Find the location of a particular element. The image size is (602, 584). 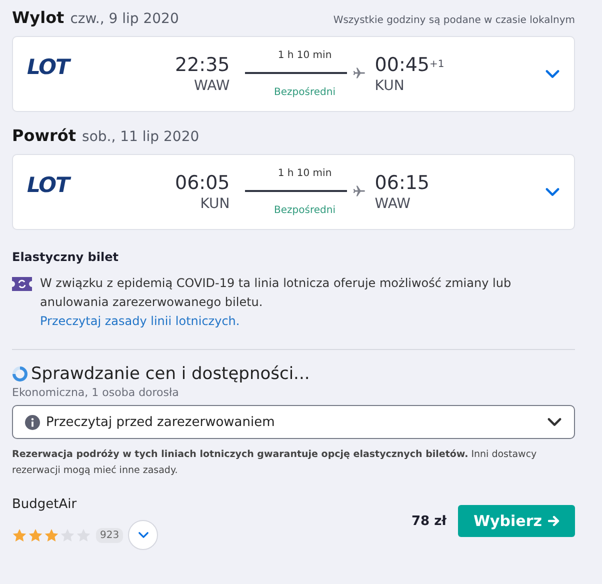

departure-airport: WAW is located at coordinates (212, 86).